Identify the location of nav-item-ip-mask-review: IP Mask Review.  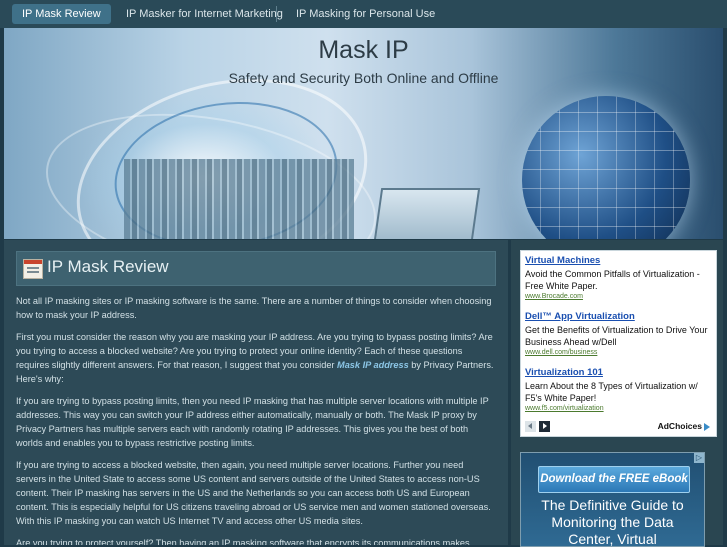
(61, 14).